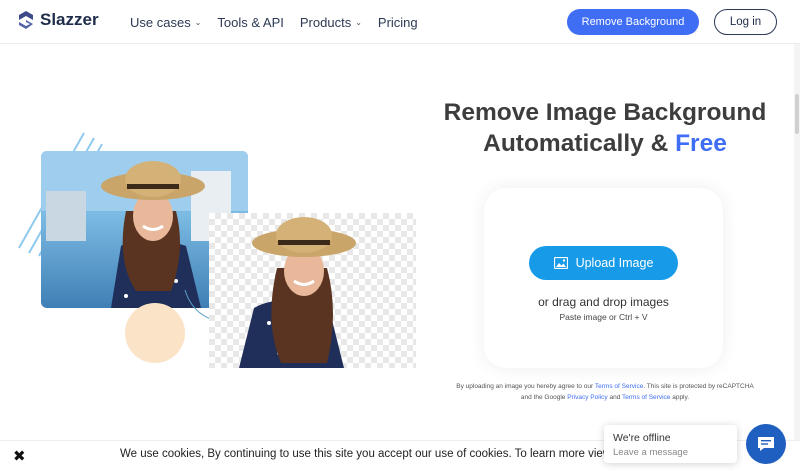  I want to click on hero-title-accent: Free, so click(701, 143).